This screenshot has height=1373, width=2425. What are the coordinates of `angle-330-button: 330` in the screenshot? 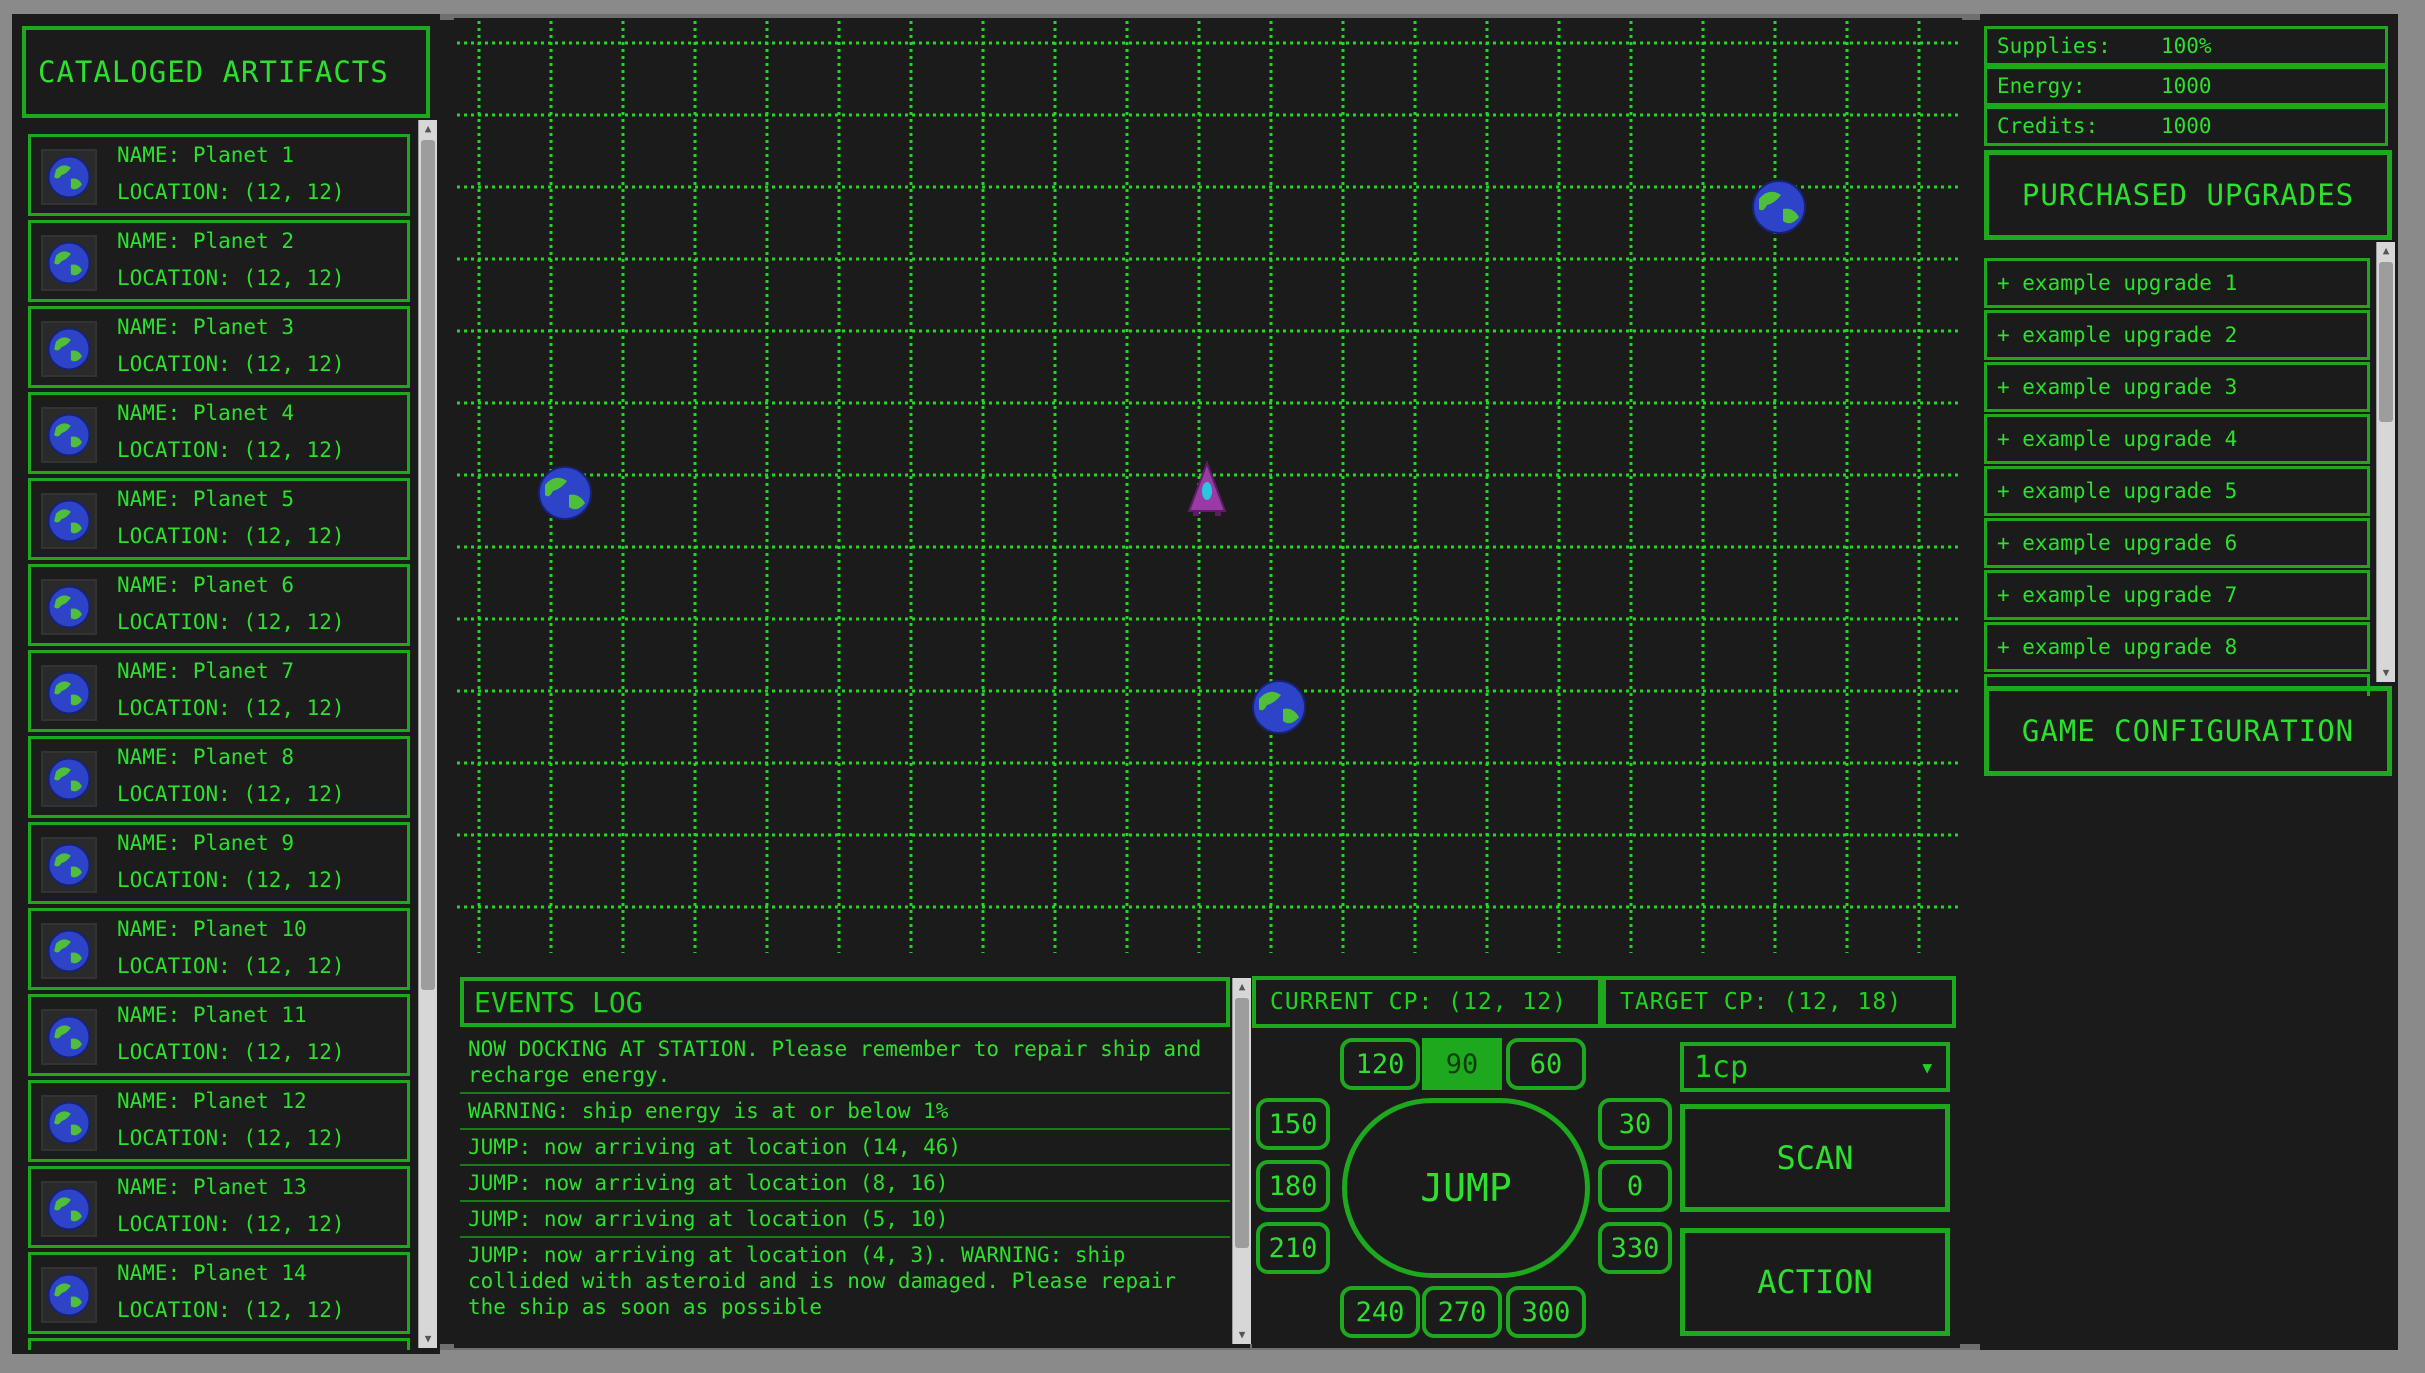 It's located at (1635, 1248).